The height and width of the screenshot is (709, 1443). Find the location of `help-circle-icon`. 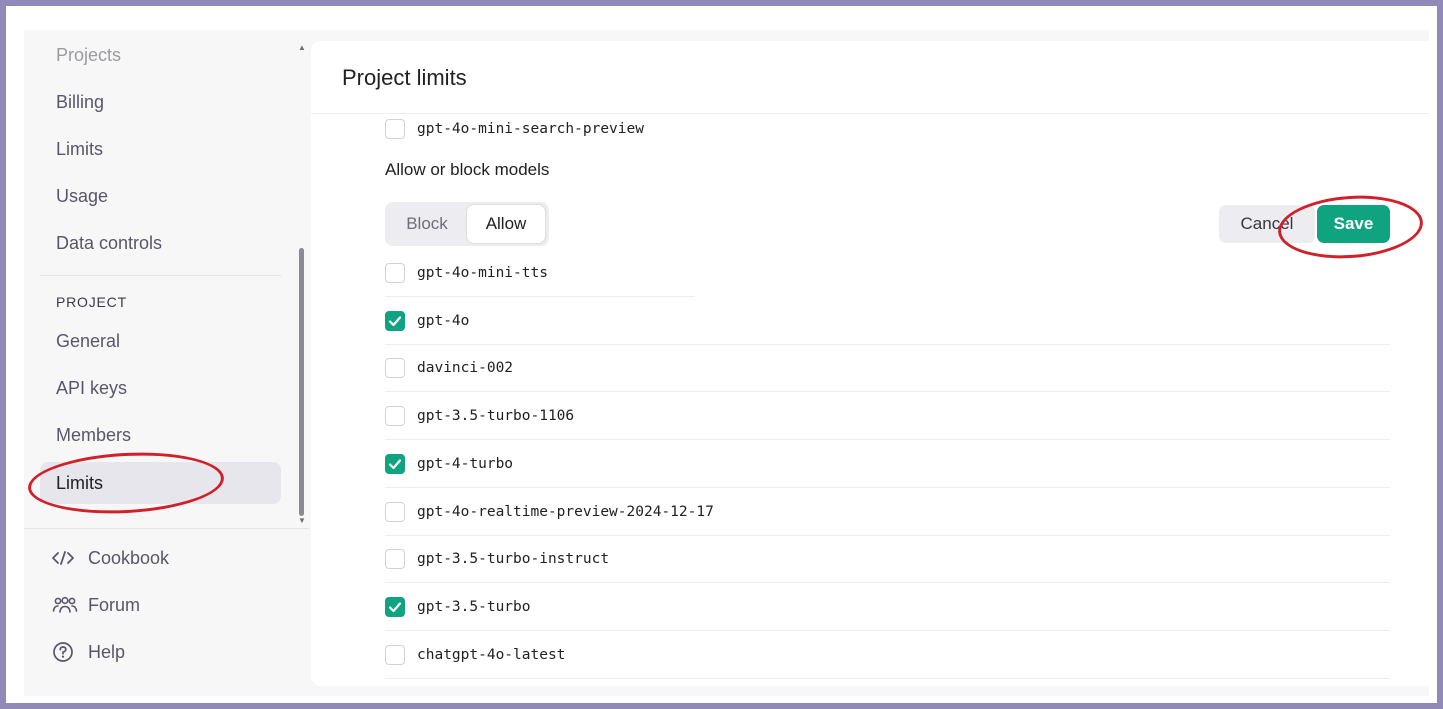

help-circle-icon is located at coordinates (65, 652).